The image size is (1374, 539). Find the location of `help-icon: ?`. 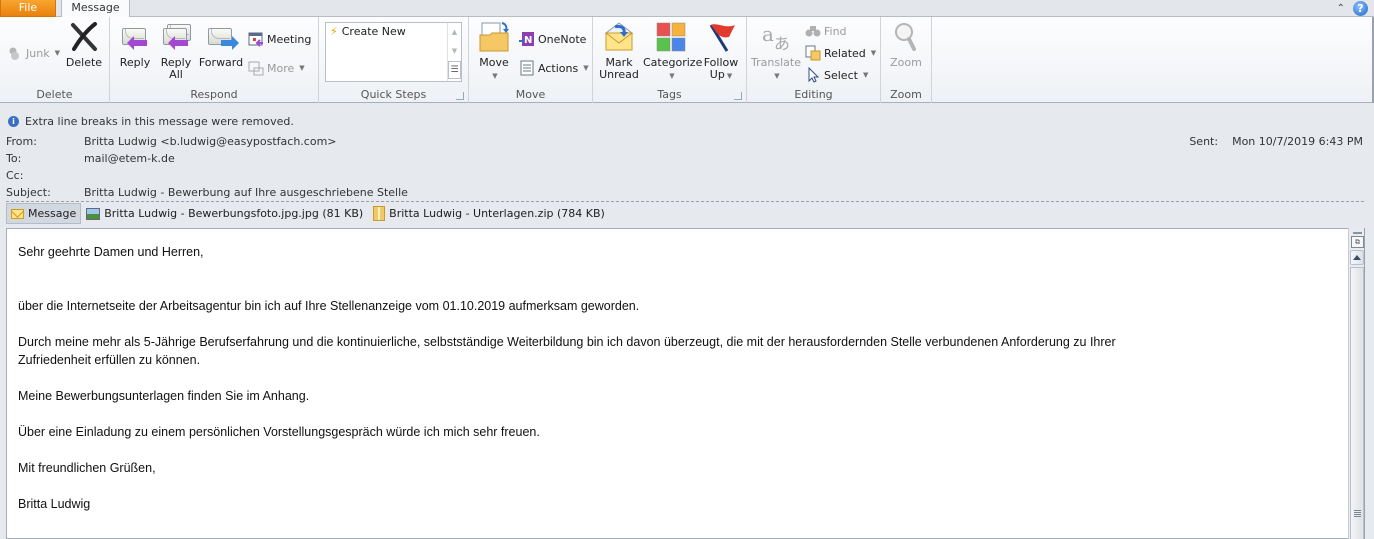

help-icon: ? is located at coordinates (1360, 8).